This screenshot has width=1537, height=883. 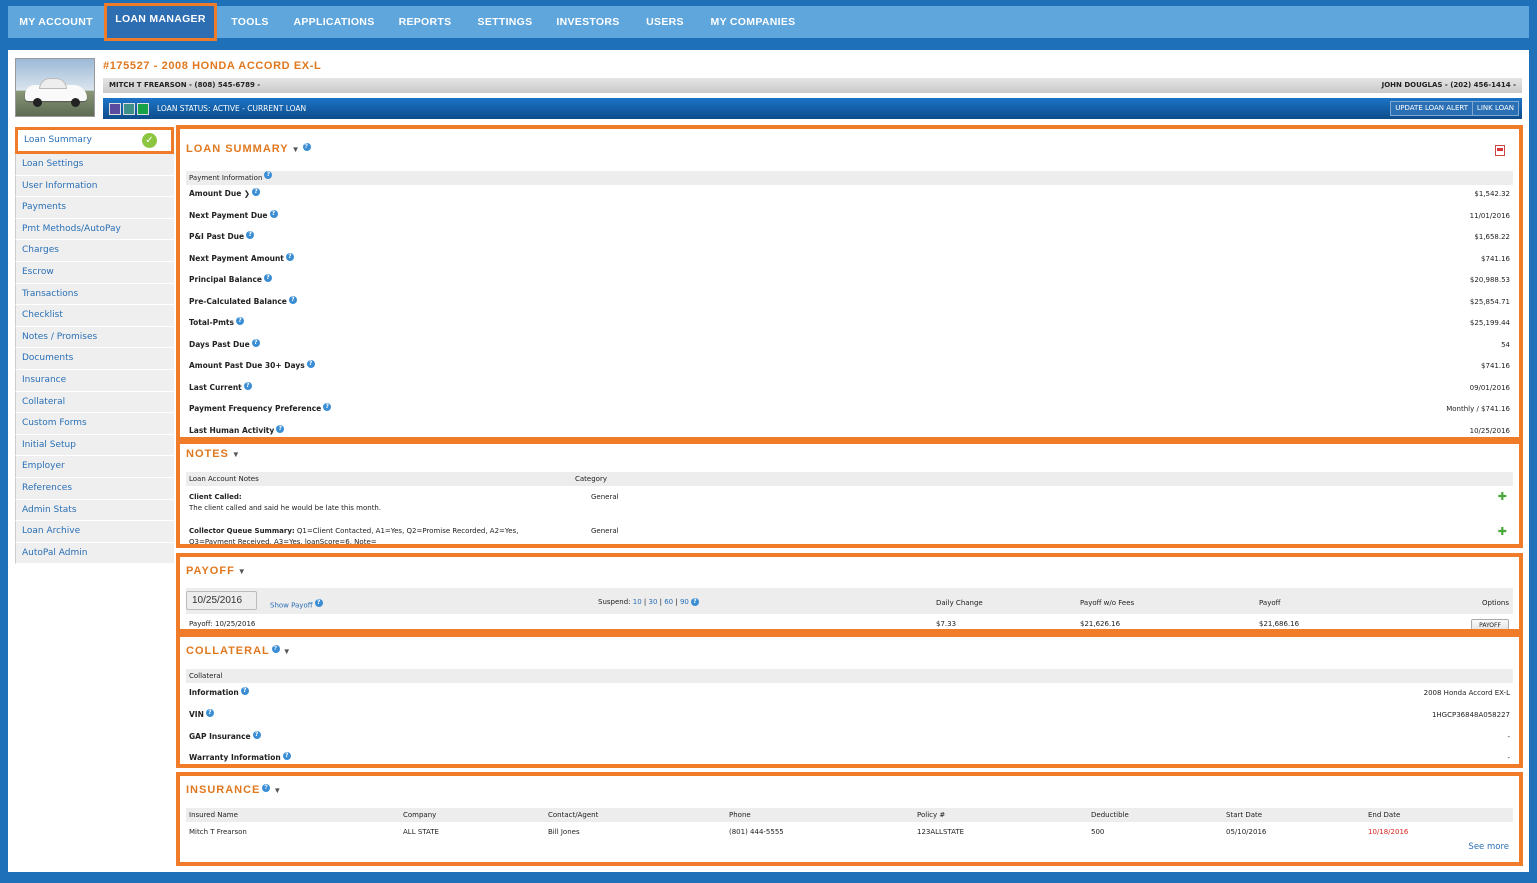 What do you see at coordinates (221, 600) in the screenshot?
I see `payoff-date-input: 10/25/2016` at bounding box center [221, 600].